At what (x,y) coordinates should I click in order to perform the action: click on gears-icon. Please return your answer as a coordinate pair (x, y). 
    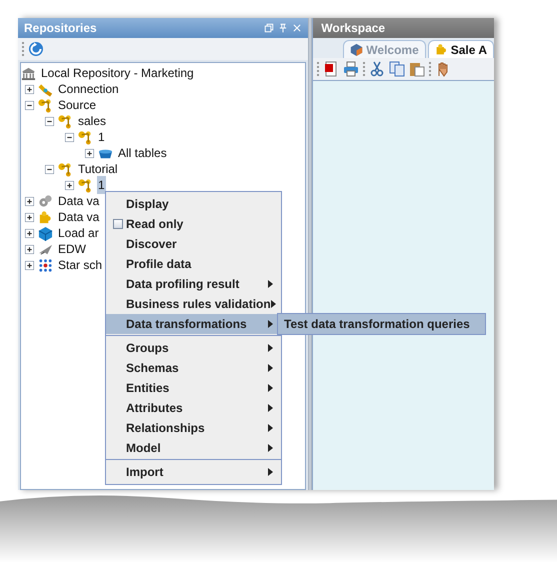
    Looking at the image, I should click on (45, 201).